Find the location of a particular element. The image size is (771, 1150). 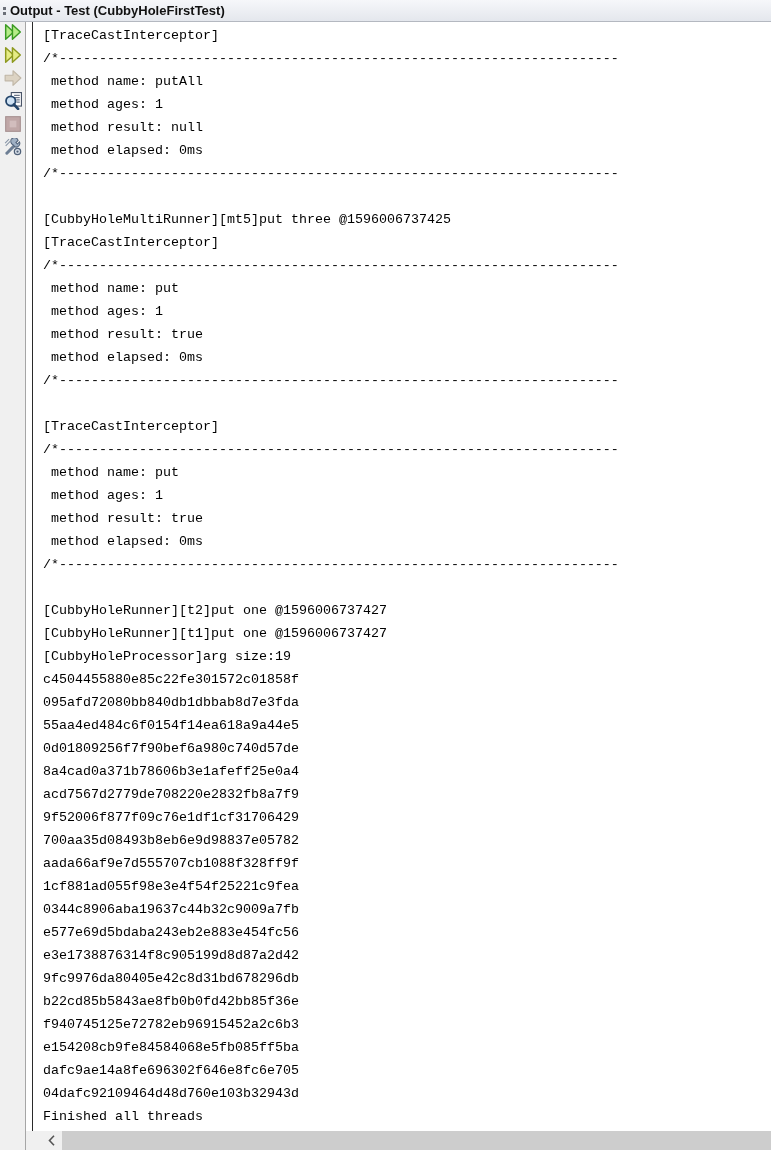

console-line: [CubbyHoleProcessor]arg size:19 is located at coordinates (167, 657).